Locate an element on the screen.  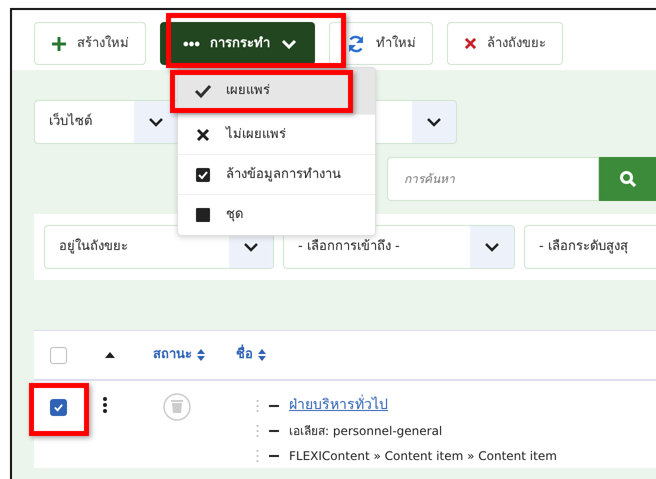
refresh-icon is located at coordinates (356, 44).